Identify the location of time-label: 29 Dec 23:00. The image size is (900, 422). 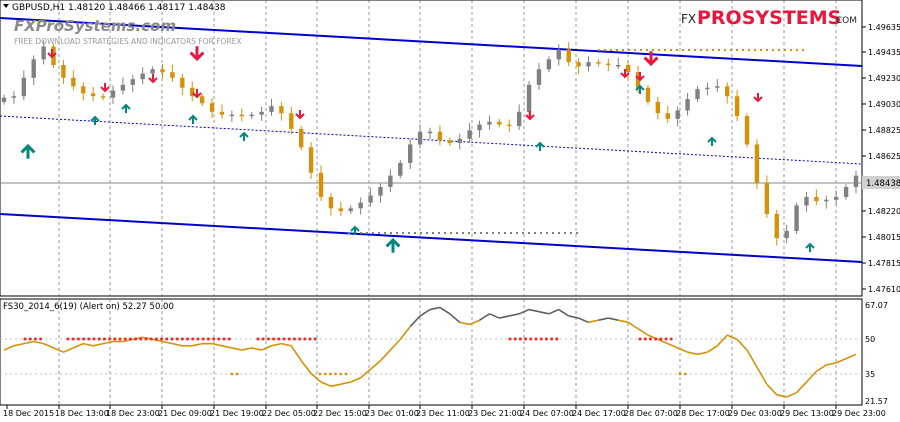
(859, 413).